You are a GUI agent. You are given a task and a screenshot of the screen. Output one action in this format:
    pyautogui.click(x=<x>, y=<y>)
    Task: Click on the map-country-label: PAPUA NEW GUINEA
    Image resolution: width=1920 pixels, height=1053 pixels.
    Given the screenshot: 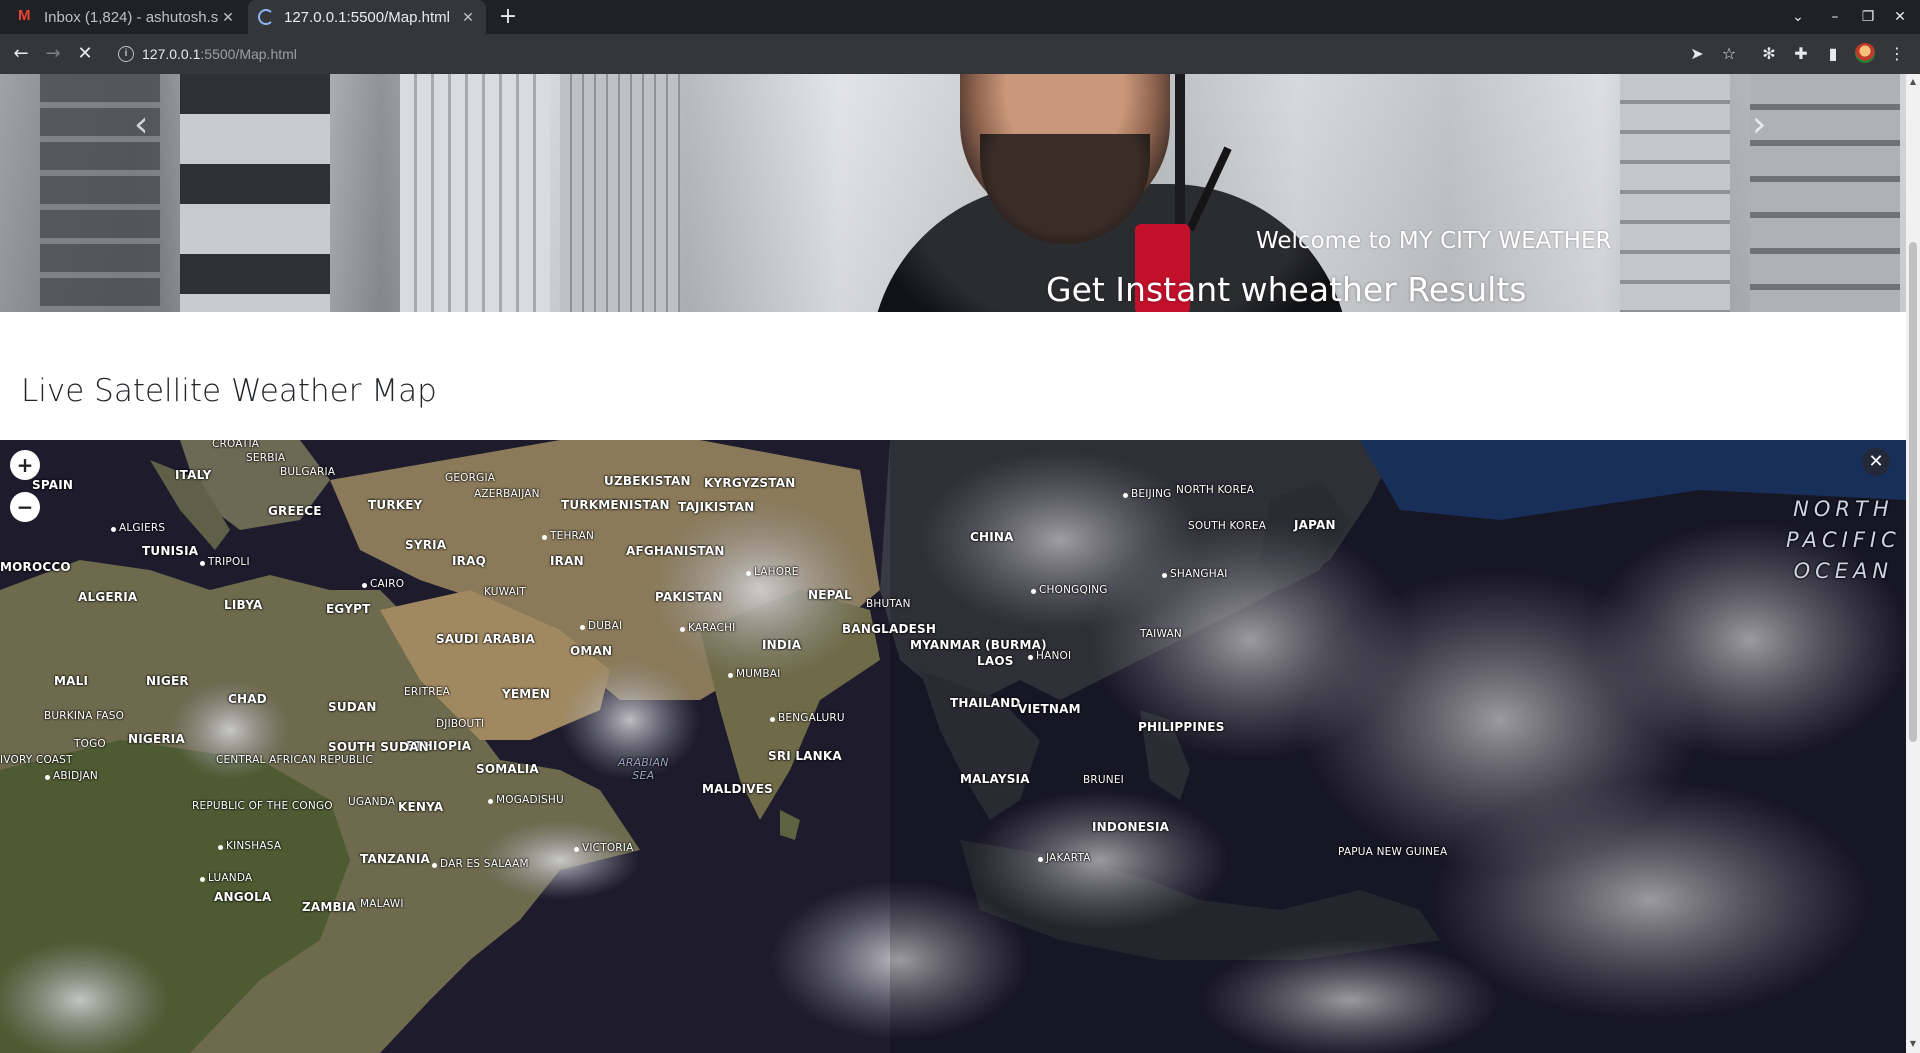 What is the action you would take?
    pyautogui.click(x=1393, y=852)
    